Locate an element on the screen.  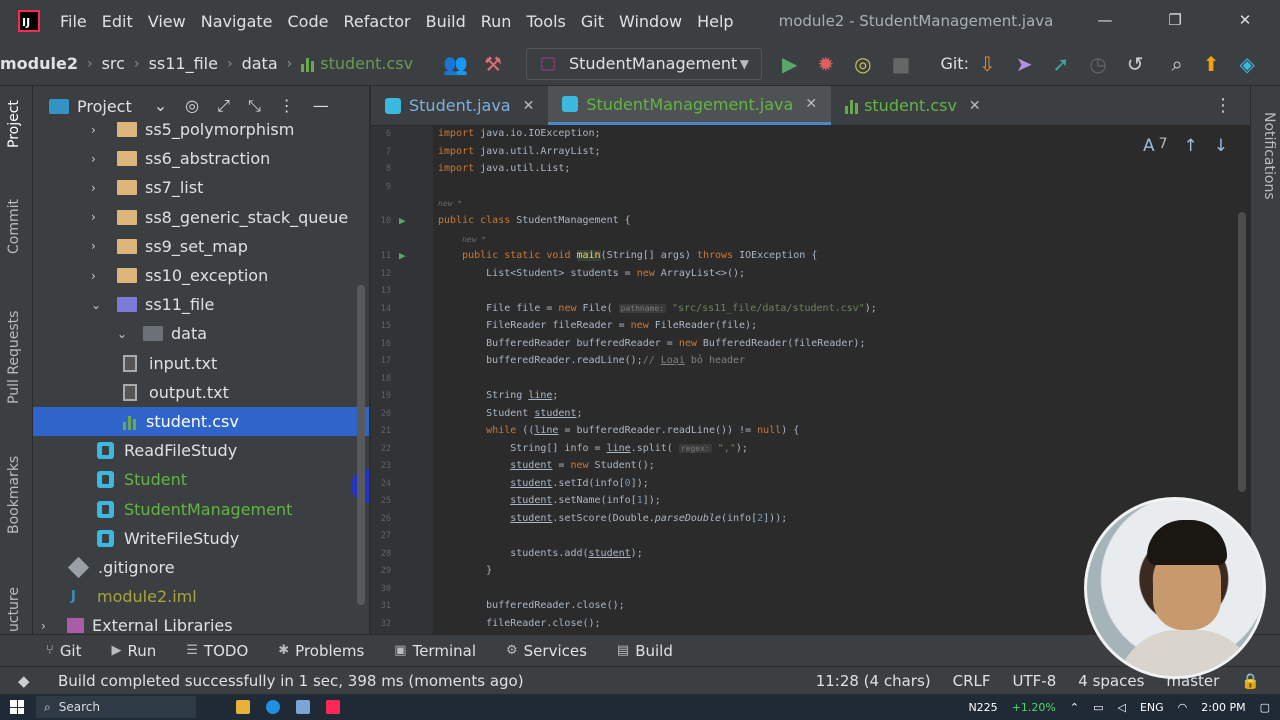
jetbrains-icon: ◈ is located at coordinates (1246, 64).